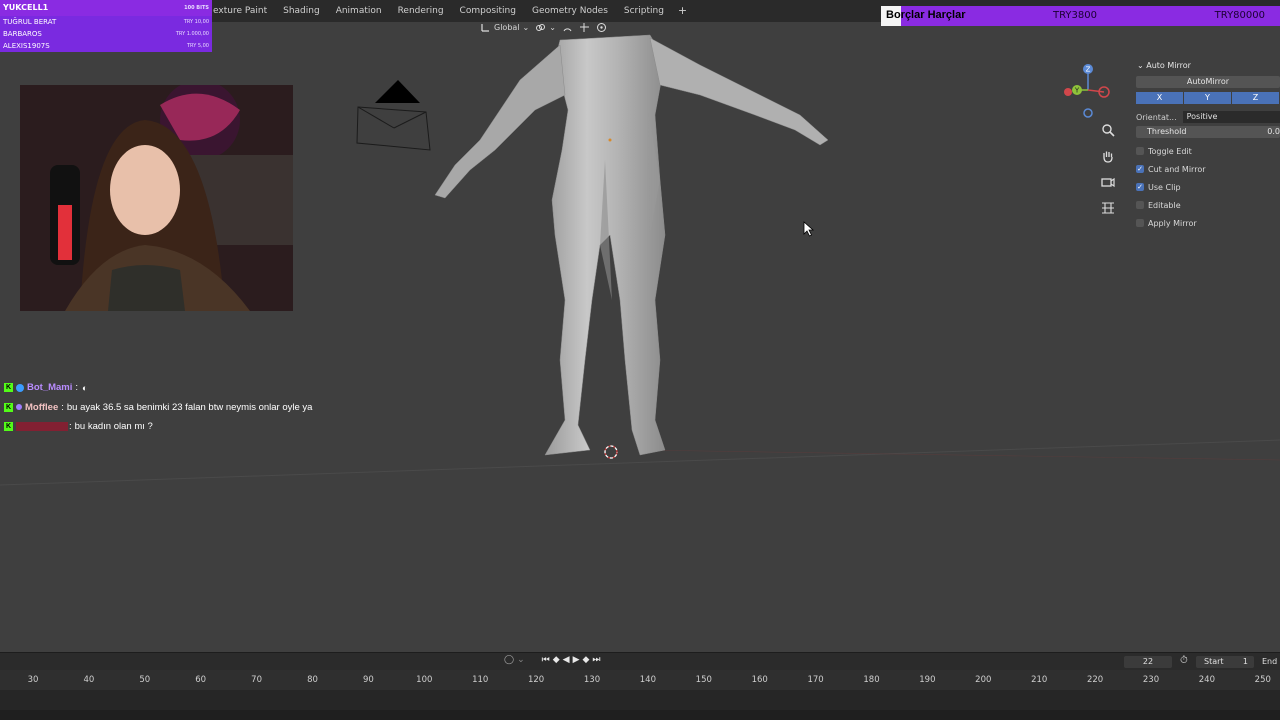 This screenshot has width=1280, height=720. What do you see at coordinates (1088, 113) in the screenshot?
I see `neg-z-handle` at bounding box center [1088, 113].